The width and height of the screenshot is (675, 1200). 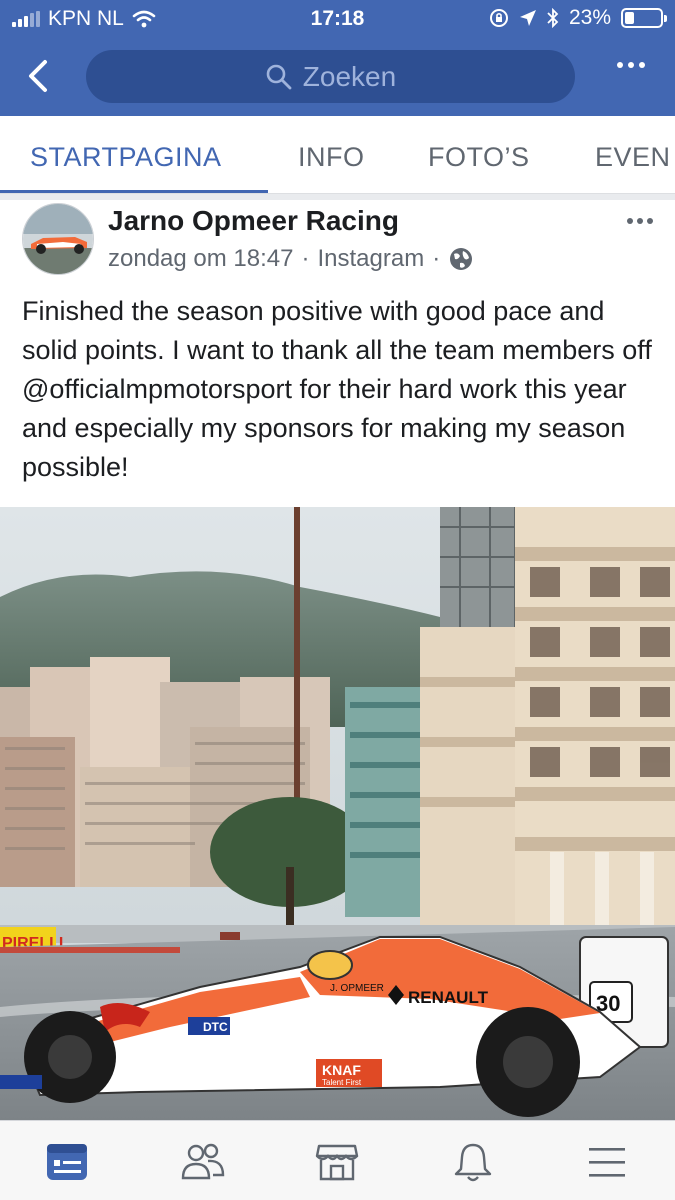 I want to click on tab-startpagina: STARTPAGINA, so click(x=126, y=157).